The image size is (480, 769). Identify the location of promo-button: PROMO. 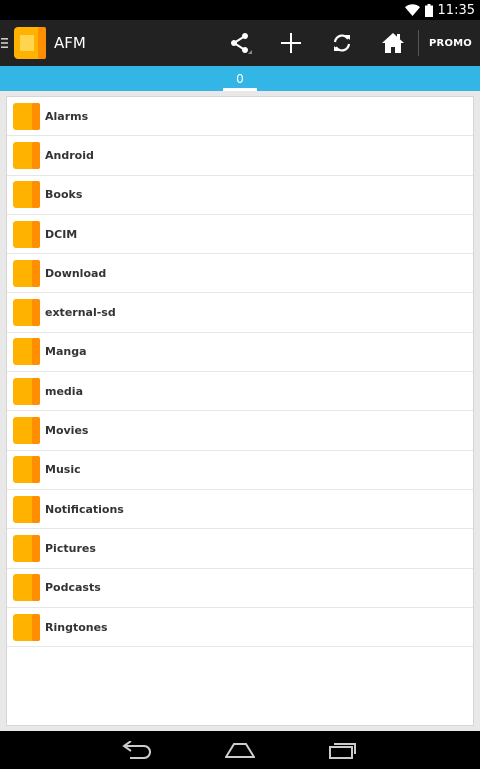
(450, 43).